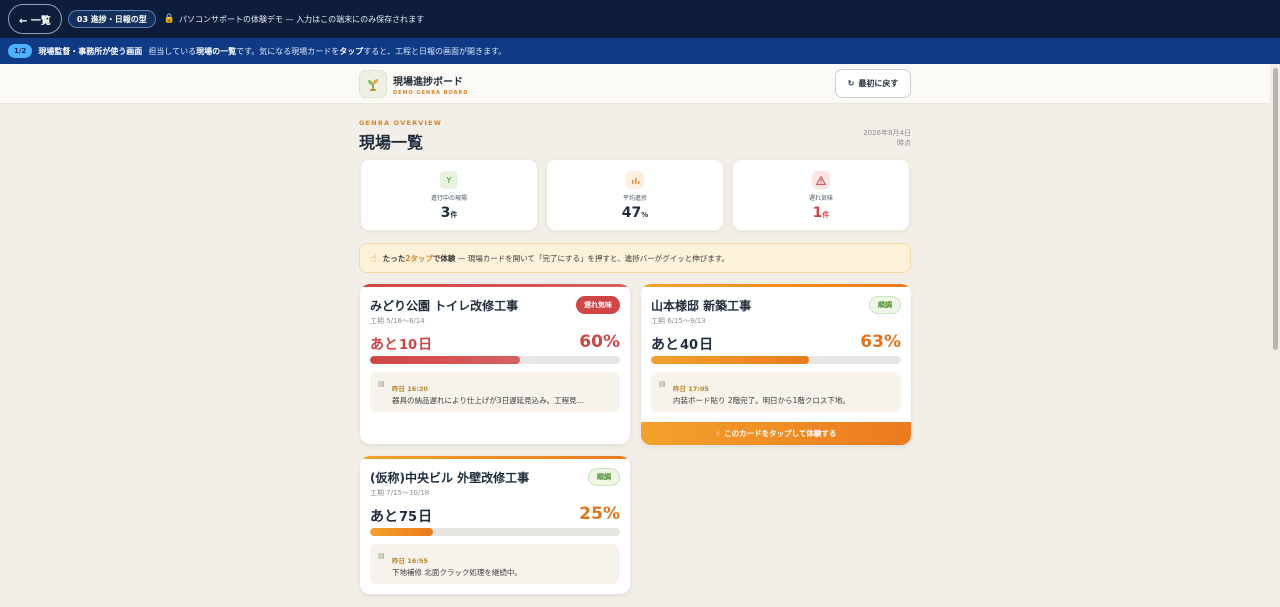  I want to click on remaining-days: あと 75 日, so click(401, 517).